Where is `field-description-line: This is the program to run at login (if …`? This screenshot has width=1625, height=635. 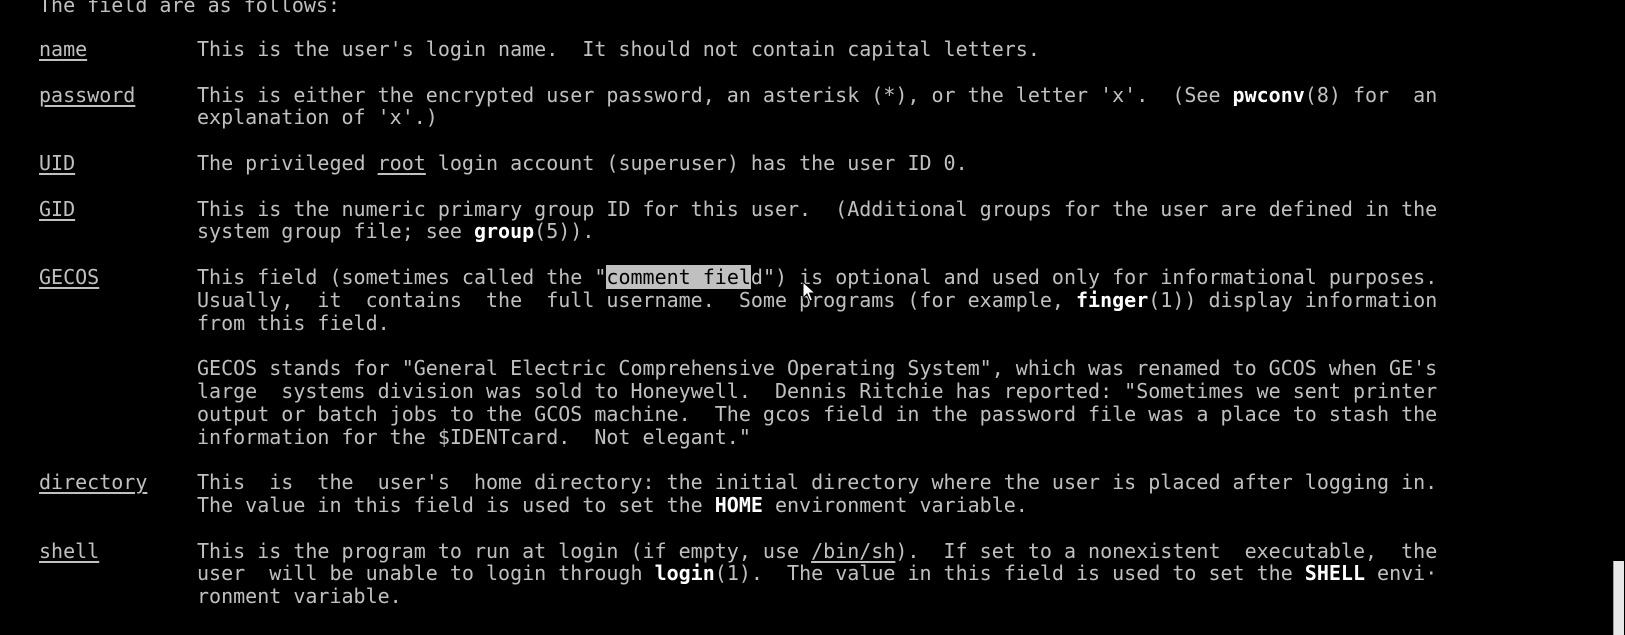
field-description-line: This is the program to run at login (if … is located at coordinates (877, 550).